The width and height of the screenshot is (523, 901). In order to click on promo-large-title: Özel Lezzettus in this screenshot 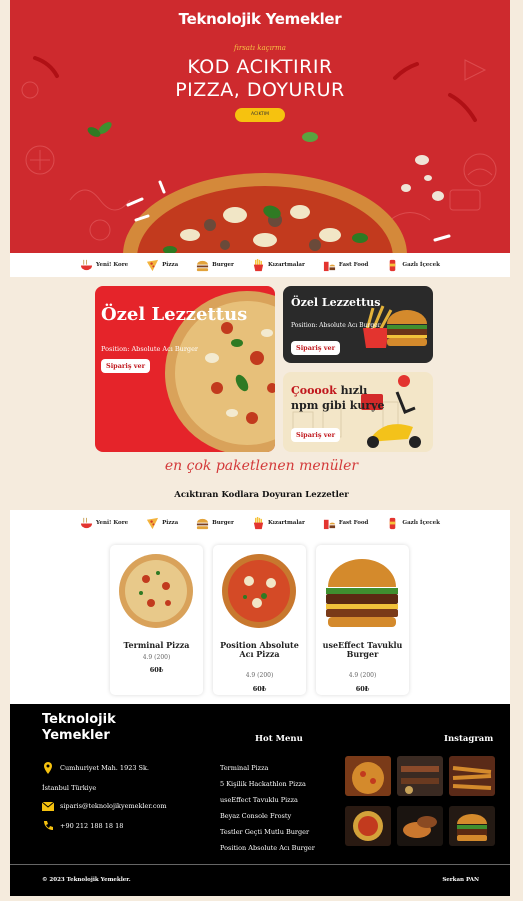, I will do `click(174, 314)`.